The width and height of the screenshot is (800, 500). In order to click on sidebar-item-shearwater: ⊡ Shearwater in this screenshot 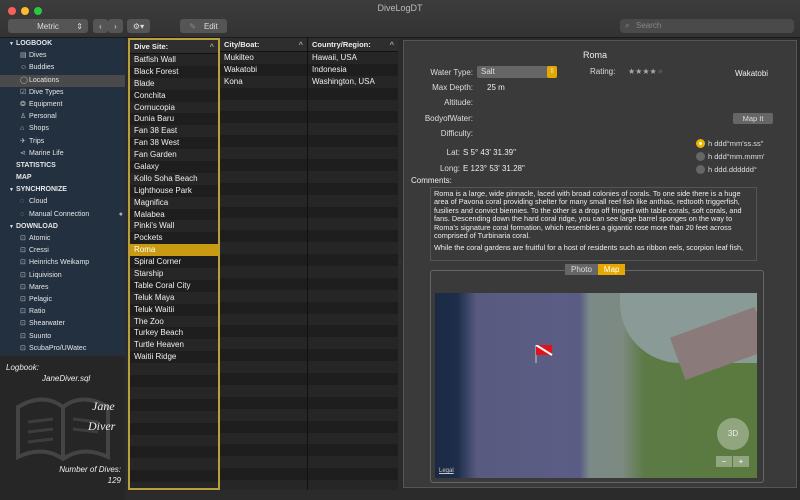, I will do `click(62, 324)`.